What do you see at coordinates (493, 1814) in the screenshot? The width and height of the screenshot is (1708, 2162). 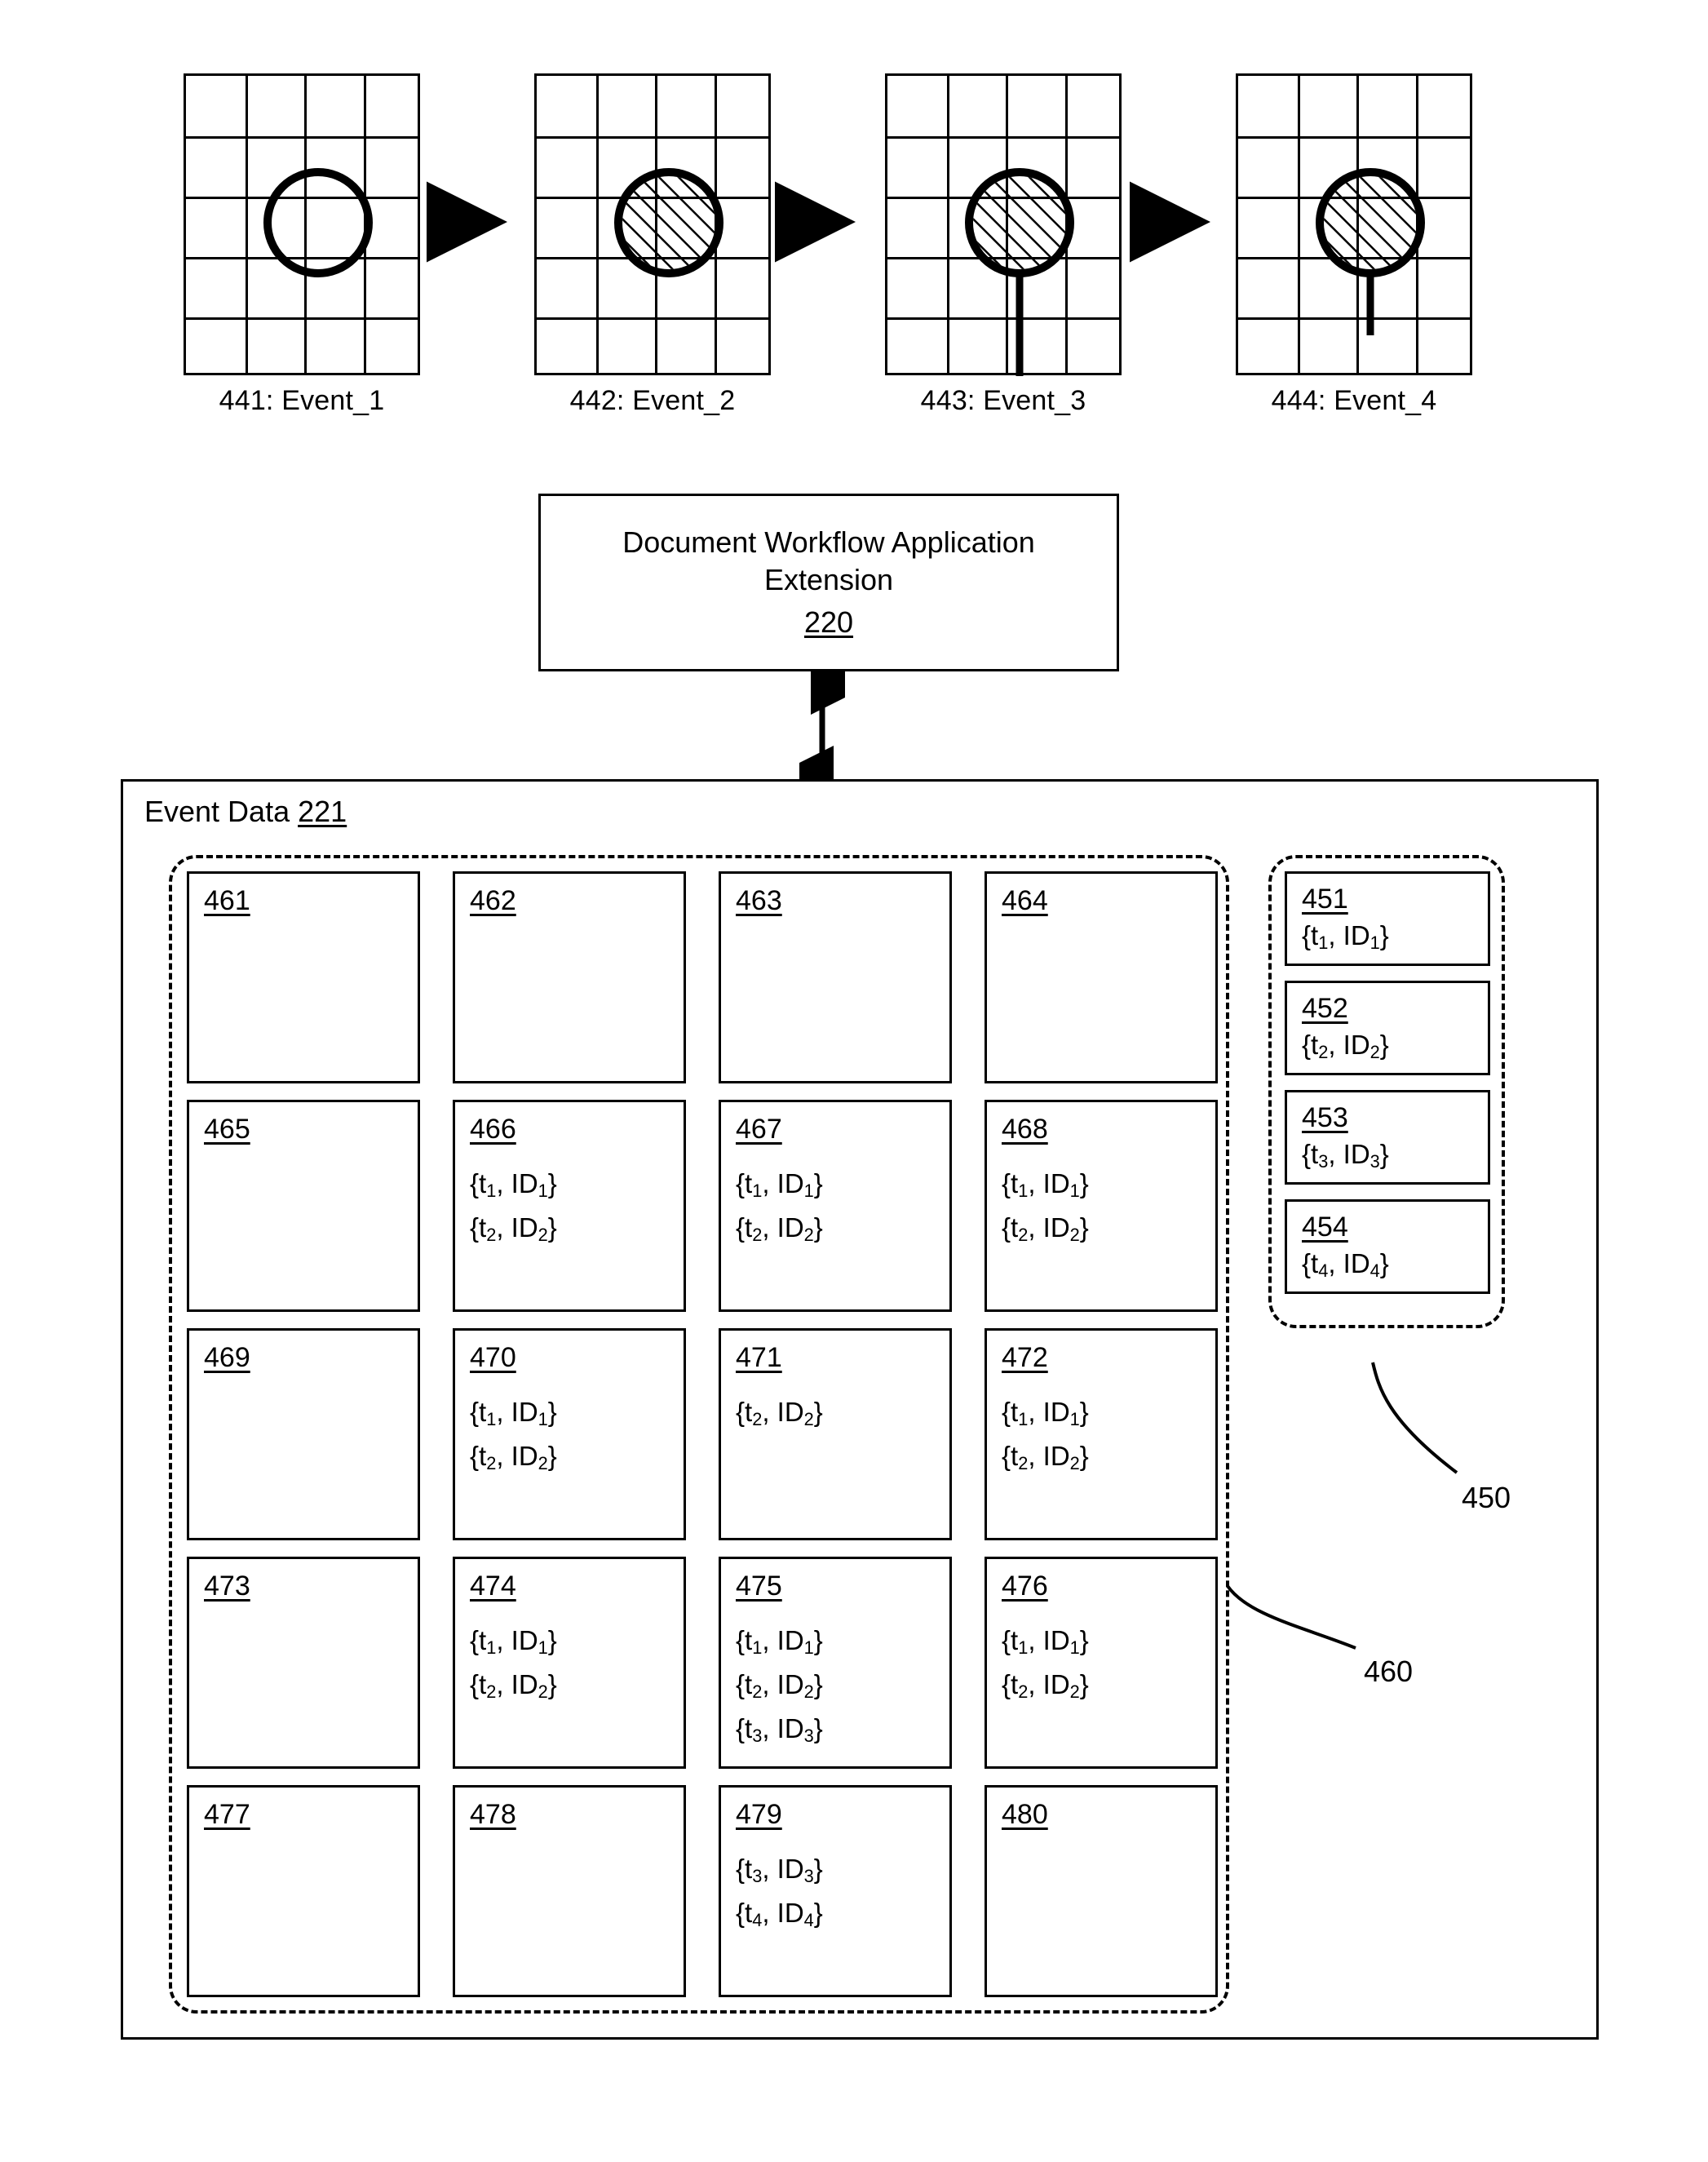 I see `document-cell-reference: 478` at bounding box center [493, 1814].